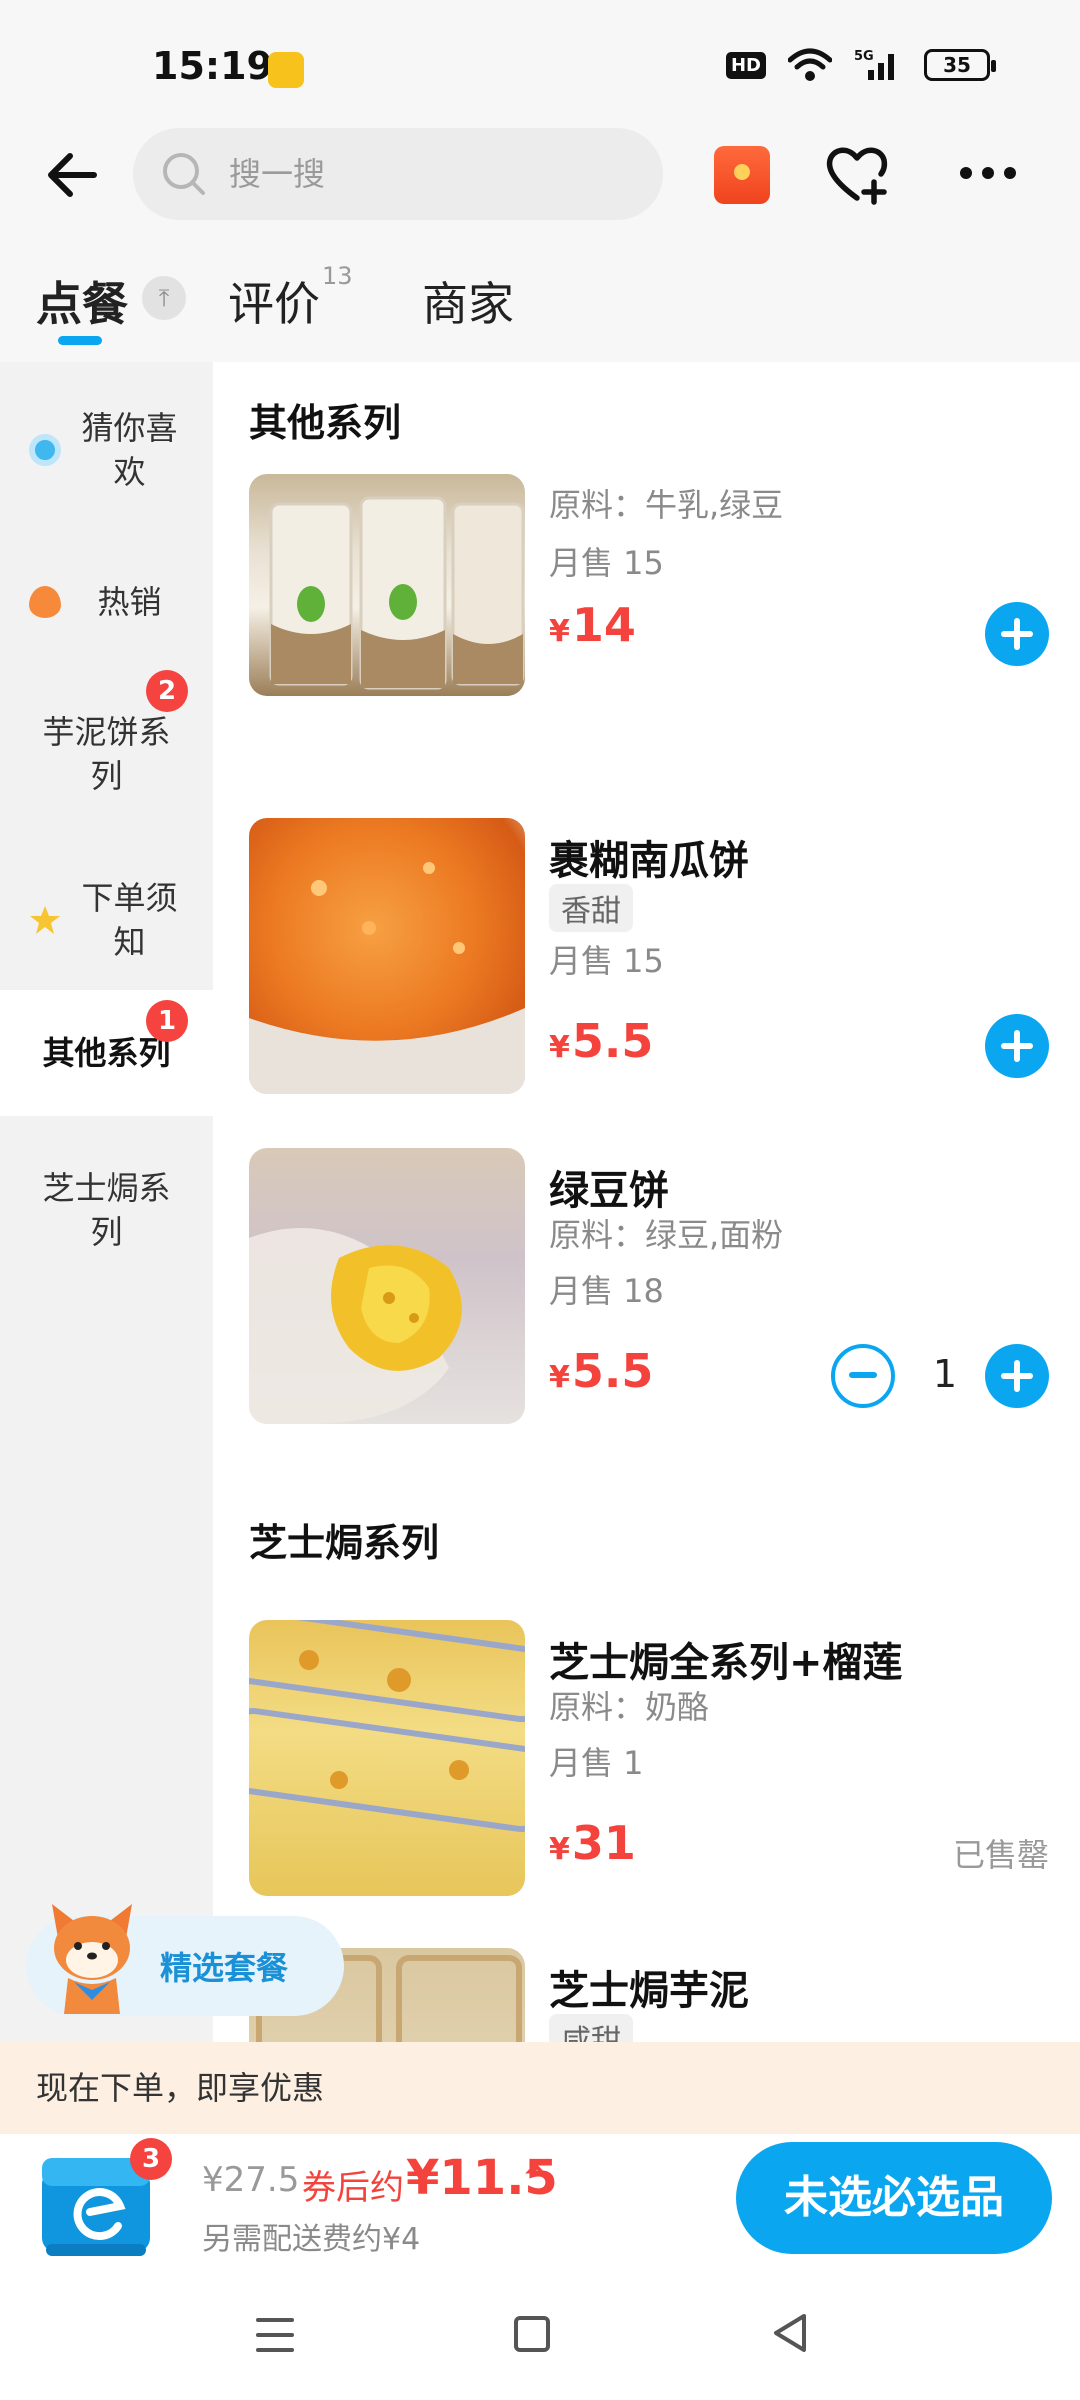 Image resolution: width=1080 pixels, height=2400 pixels. I want to click on recent-apps-icon, so click(275, 2335).